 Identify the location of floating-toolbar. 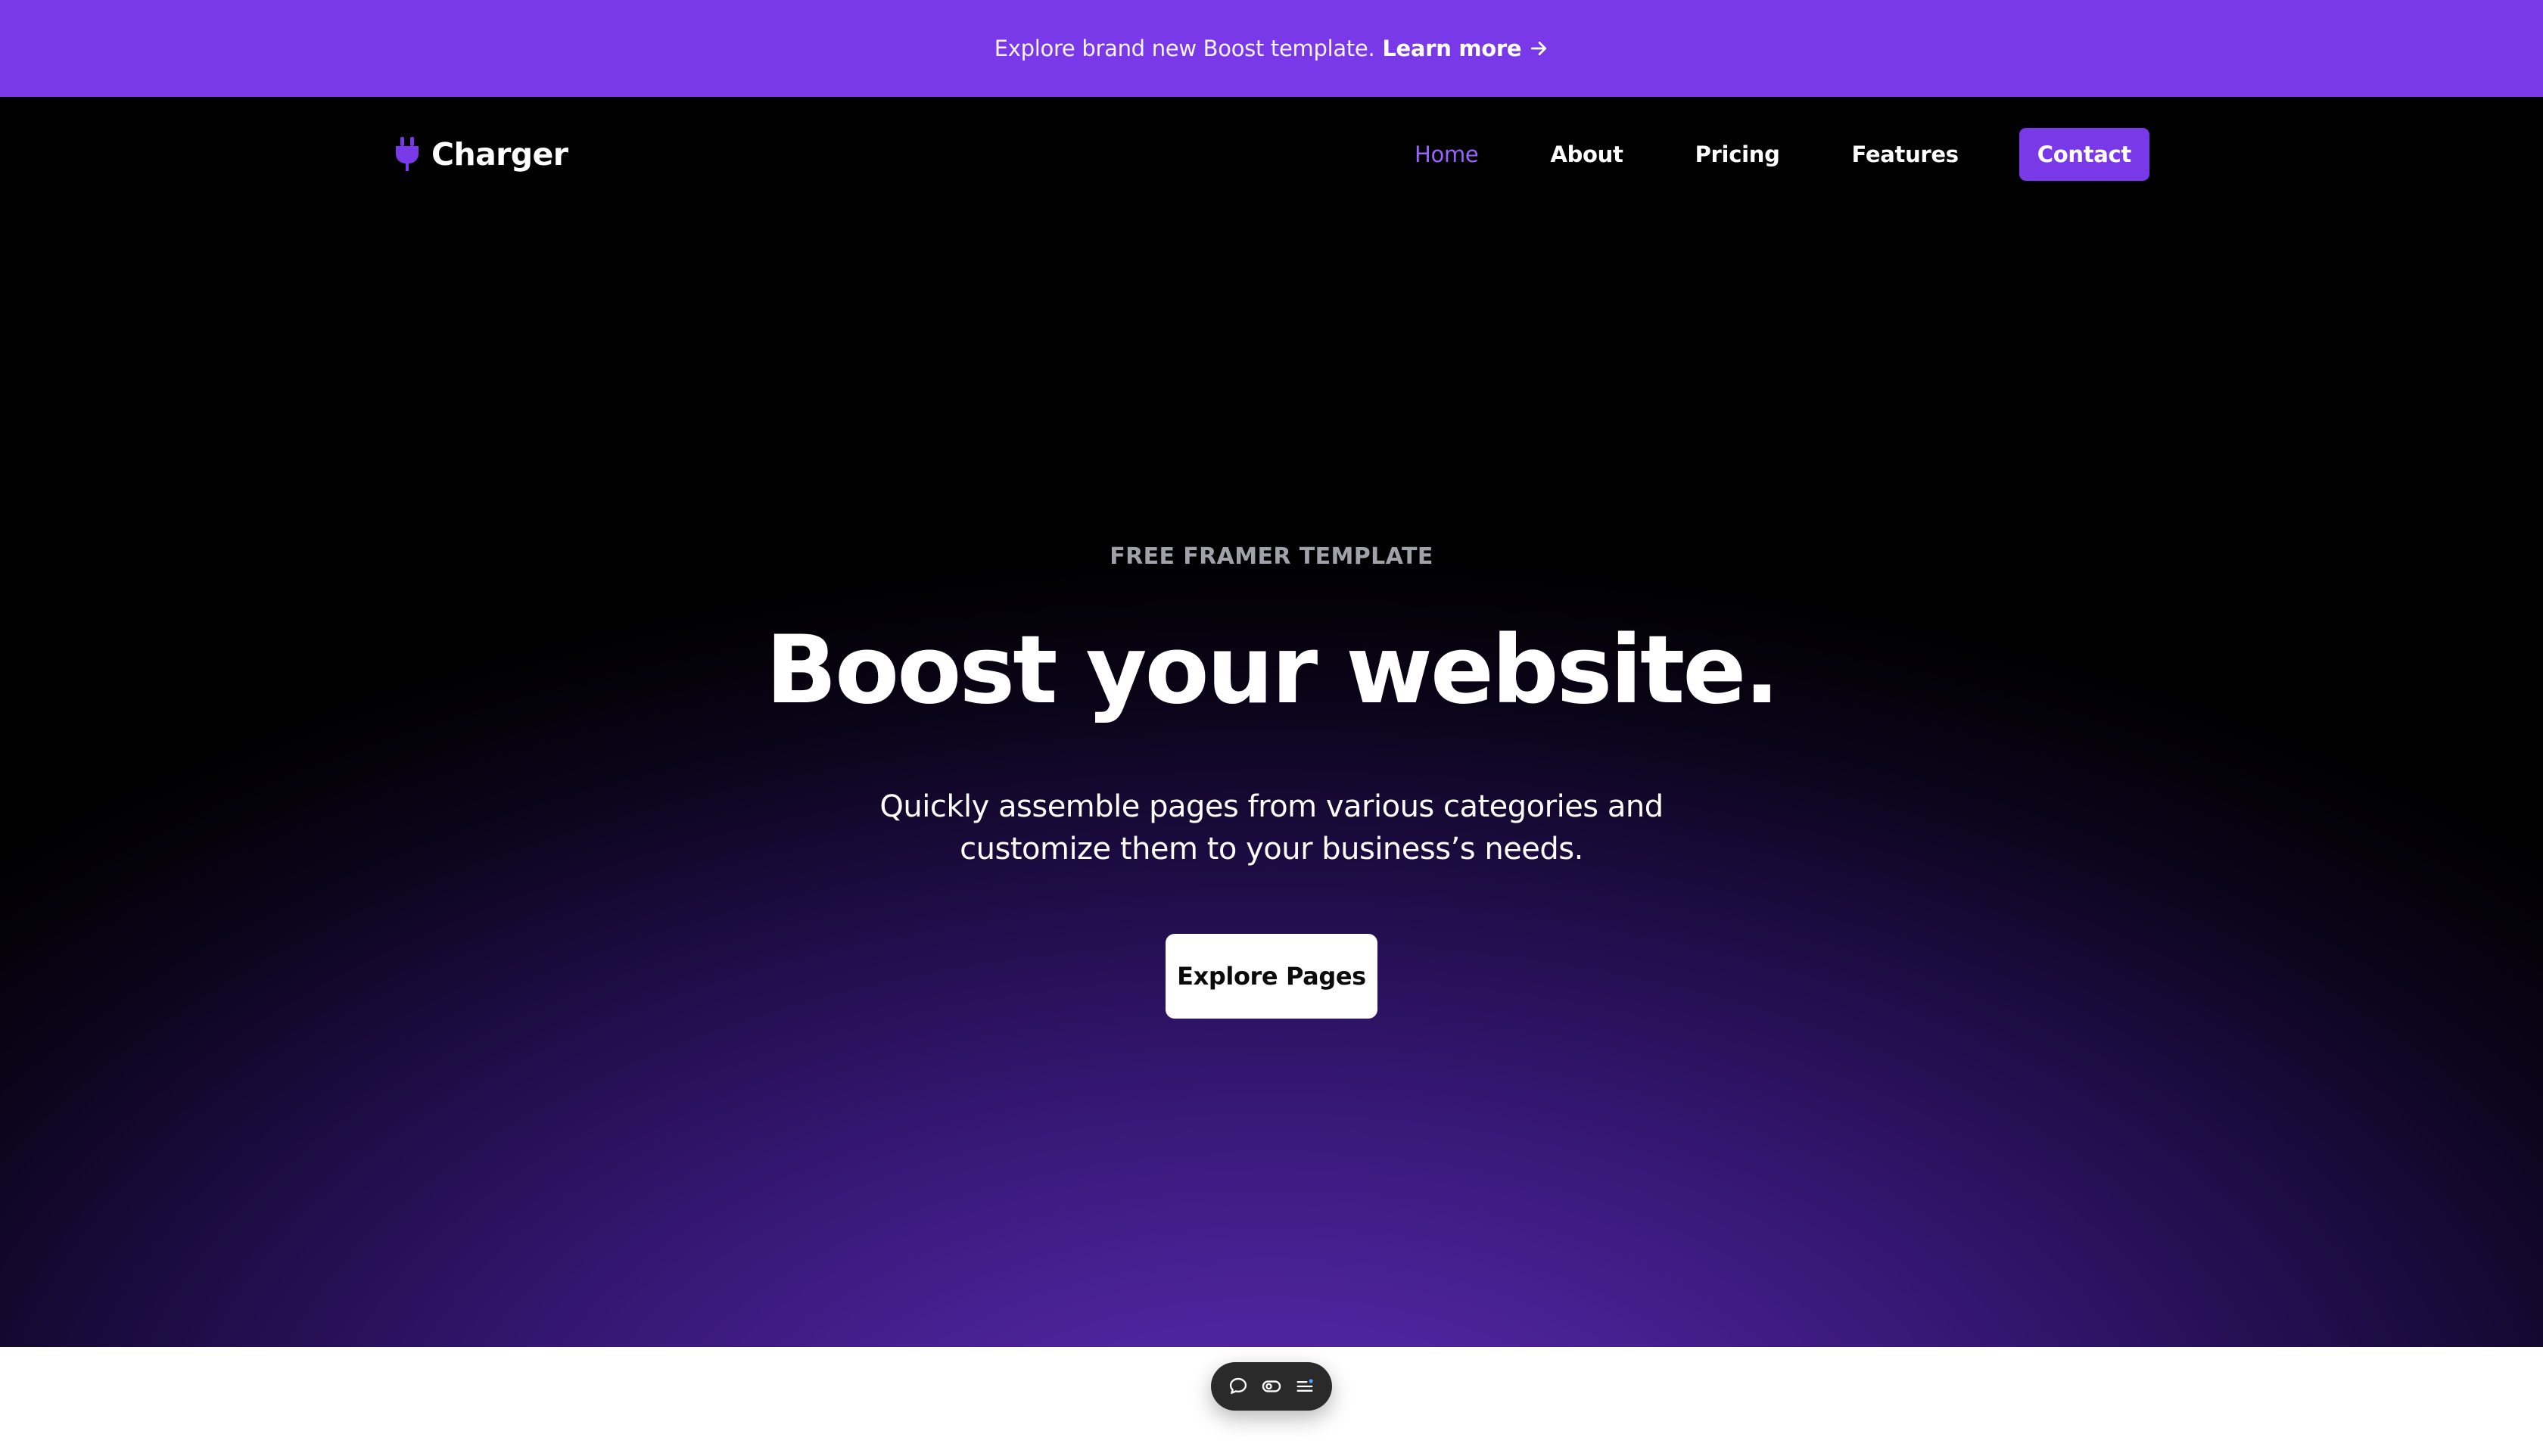
(1271, 1386).